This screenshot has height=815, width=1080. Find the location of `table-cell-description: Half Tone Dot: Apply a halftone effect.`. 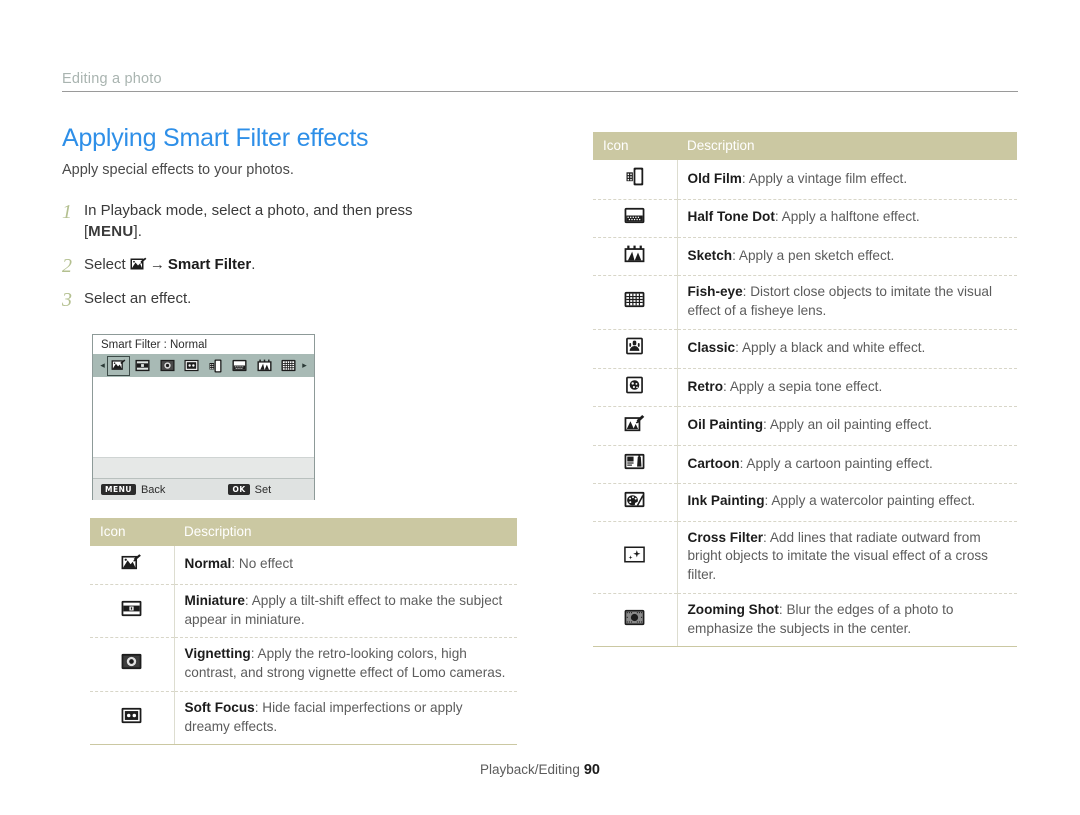

table-cell-description: Half Tone Dot: Apply a halftone effect. is located at coordinates (847, 218).